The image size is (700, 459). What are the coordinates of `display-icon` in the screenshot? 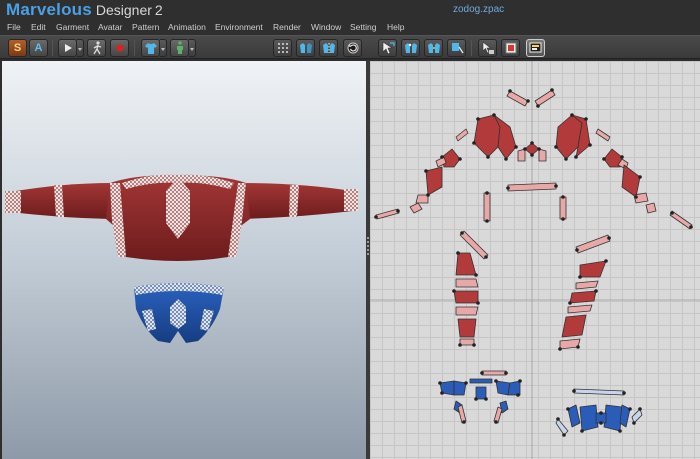 It's located at (535, 47).